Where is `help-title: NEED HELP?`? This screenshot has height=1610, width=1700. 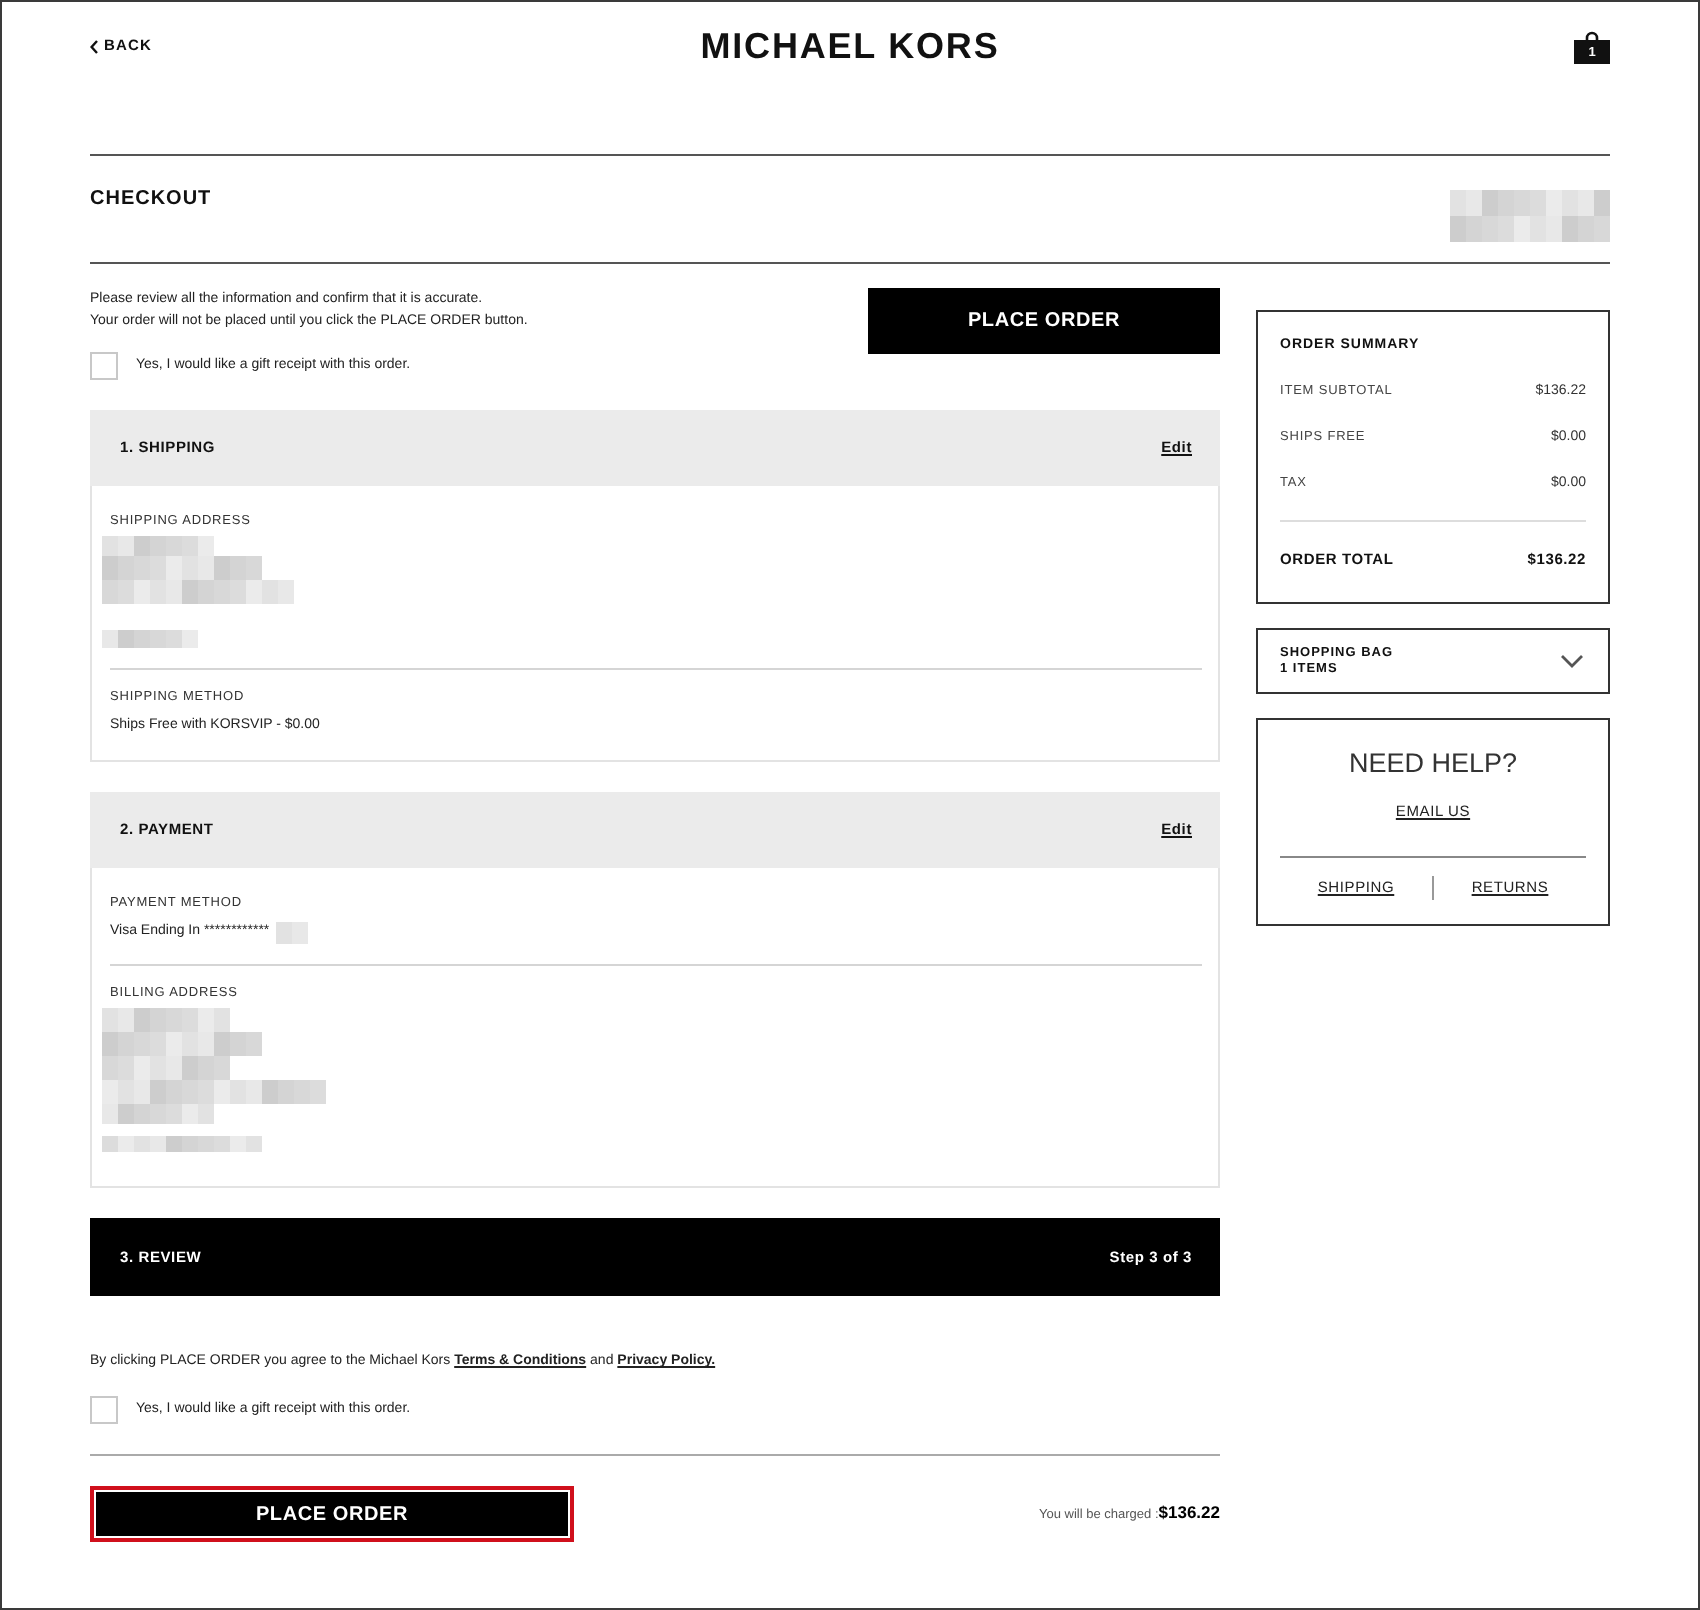 help-title: NEED HELP? is located at coordinates (1433, 764).